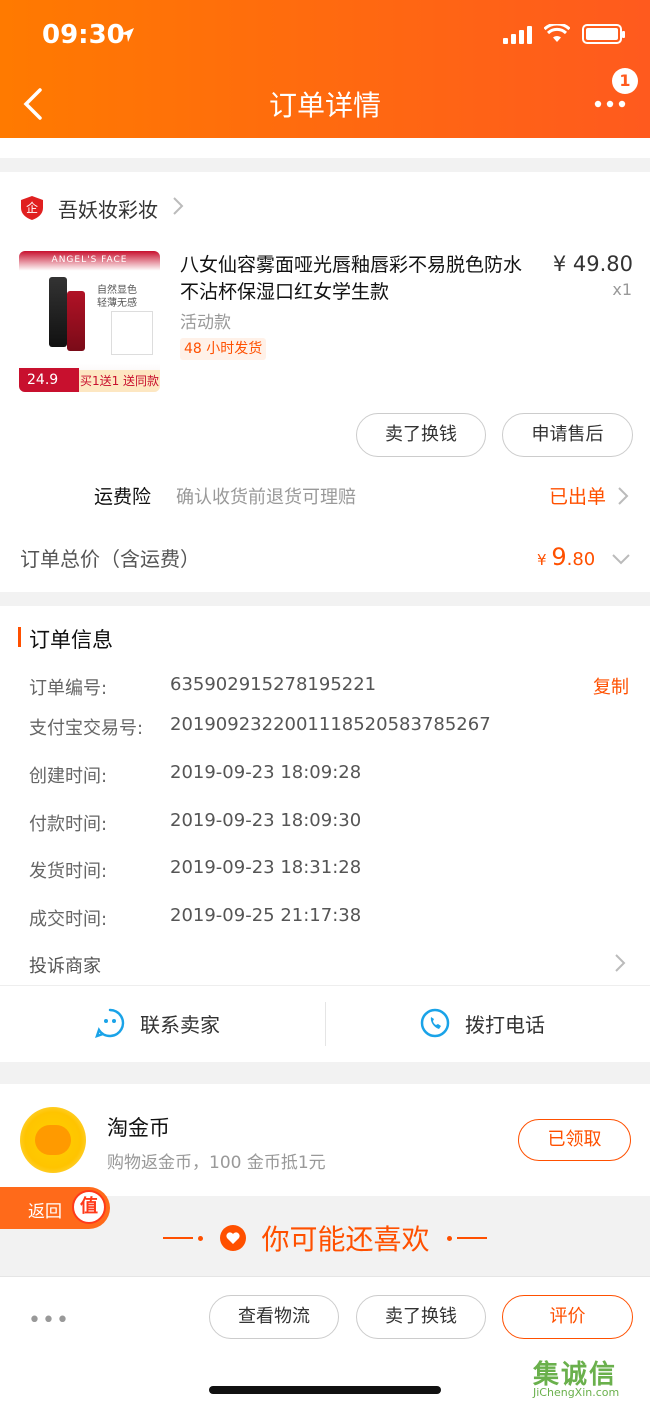  What do you see at coordinates (576, 1392) in the screenshot?
I see `watermark-url: JiChengXin.com` at bounding box center [576, 1392].